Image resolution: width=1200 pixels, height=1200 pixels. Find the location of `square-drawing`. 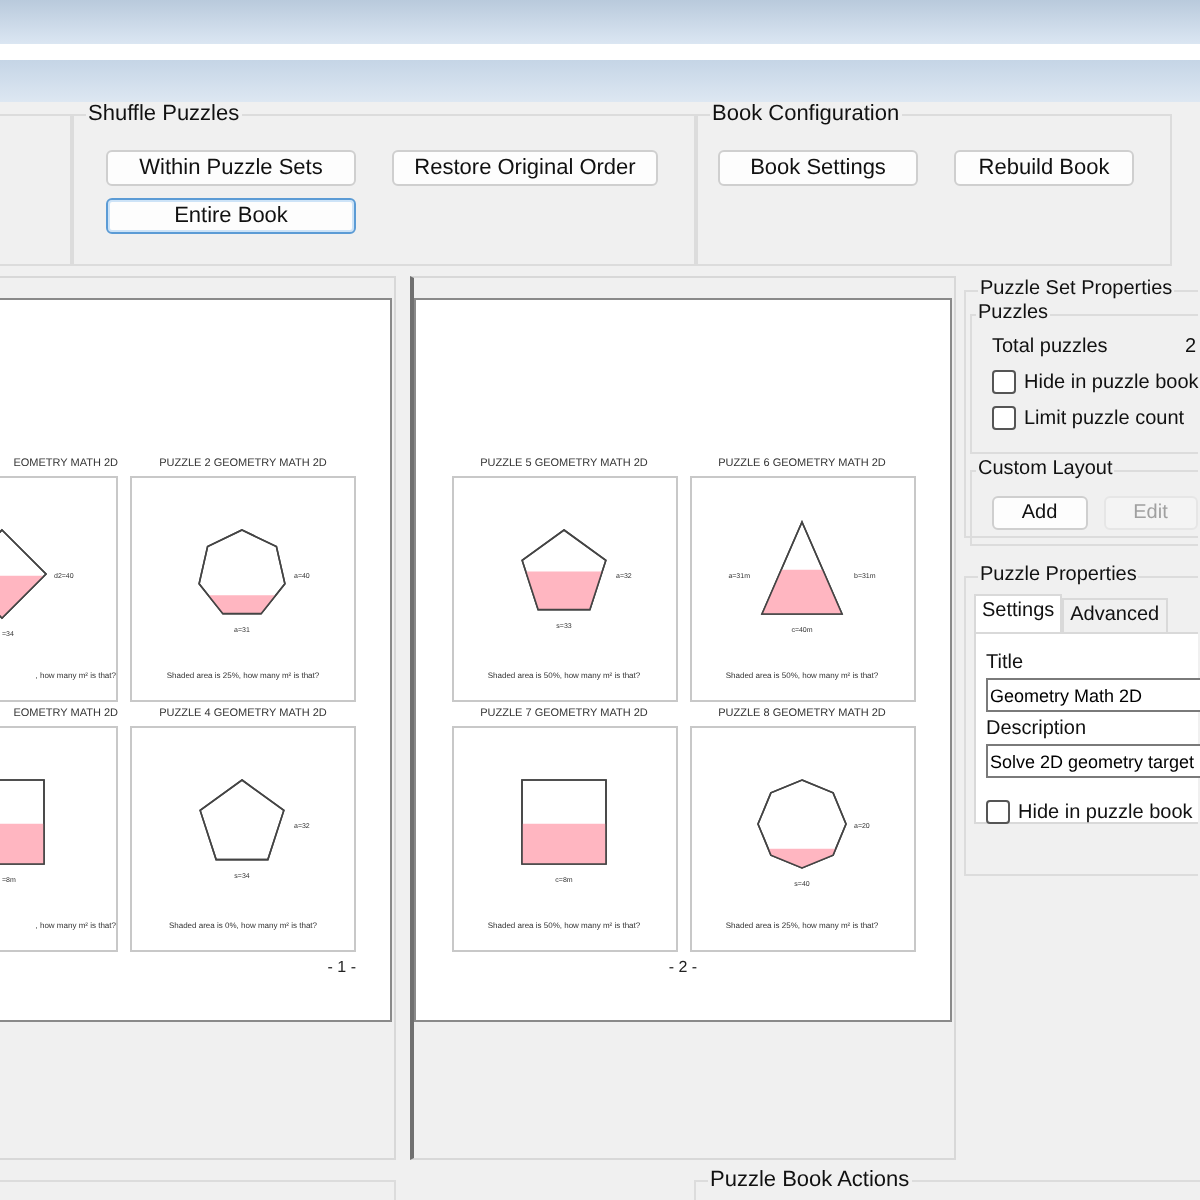

square-drawing is located at coordinates (563, 822).